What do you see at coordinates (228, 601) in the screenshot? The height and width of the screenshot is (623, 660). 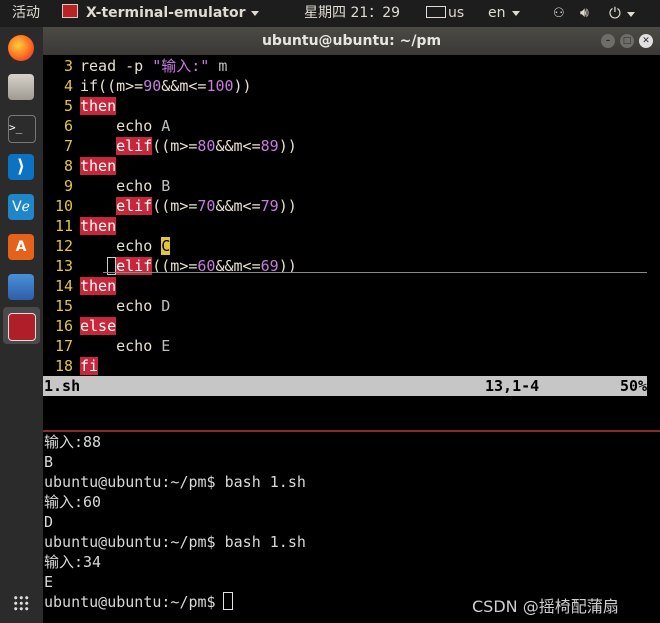 I see `shell-cursor` at bounding box center [228, 601].